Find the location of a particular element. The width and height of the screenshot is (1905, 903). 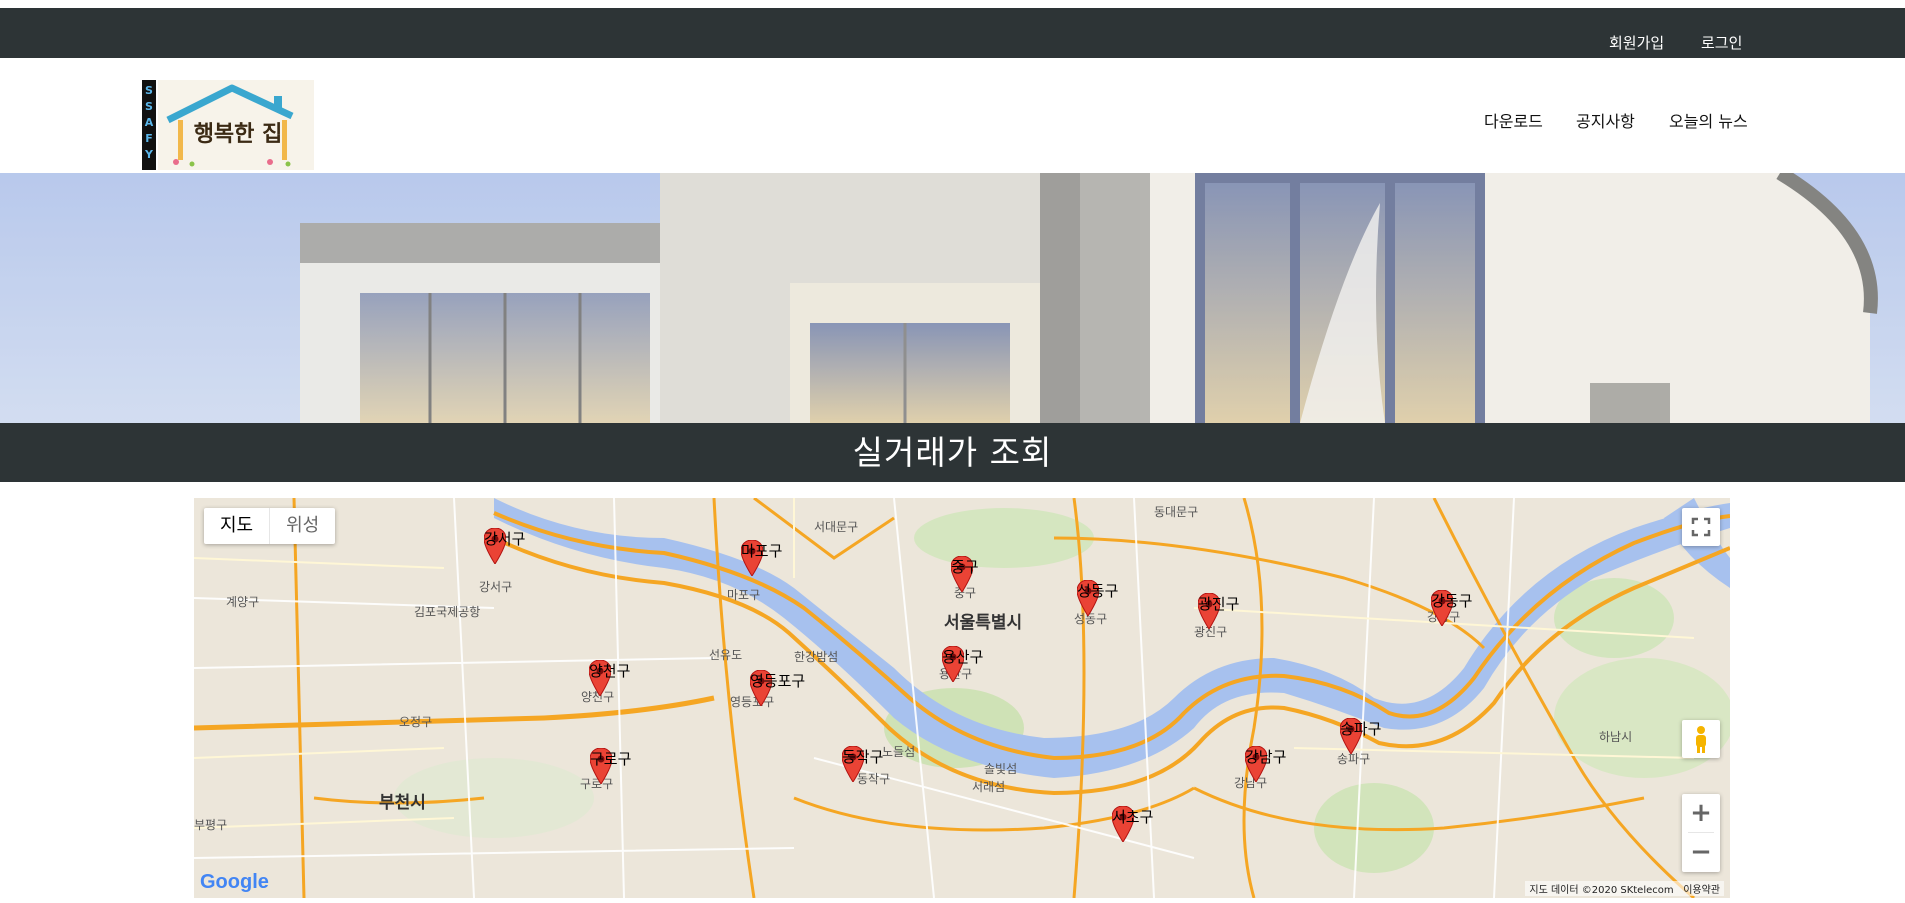

map-marker-label: 양천구 is located at coordinates (610, 671).